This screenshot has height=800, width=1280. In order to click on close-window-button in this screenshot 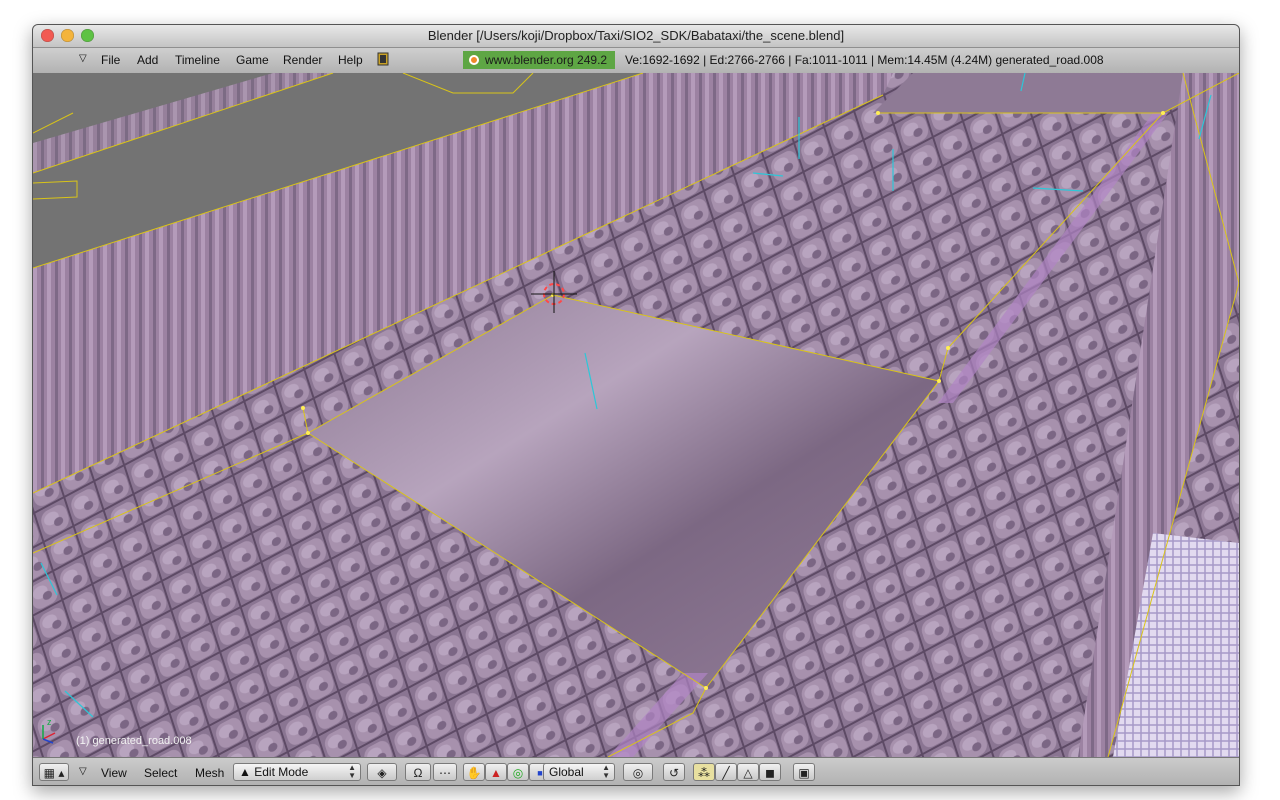, I will do `click(47, 35)`.